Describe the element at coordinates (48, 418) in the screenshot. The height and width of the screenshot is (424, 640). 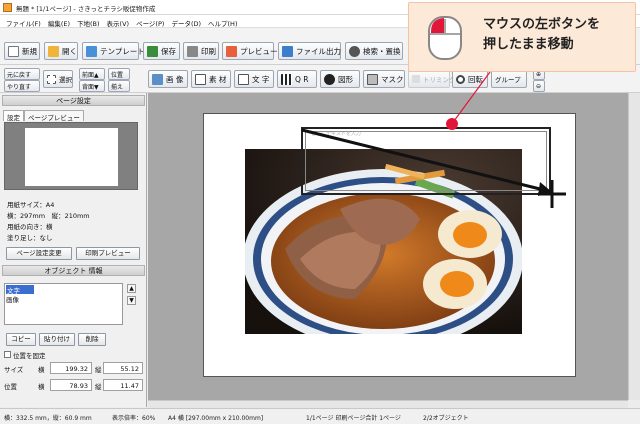
I see `cursor-position: 横：332.5 mm，縦：60.9 mm` at that location.